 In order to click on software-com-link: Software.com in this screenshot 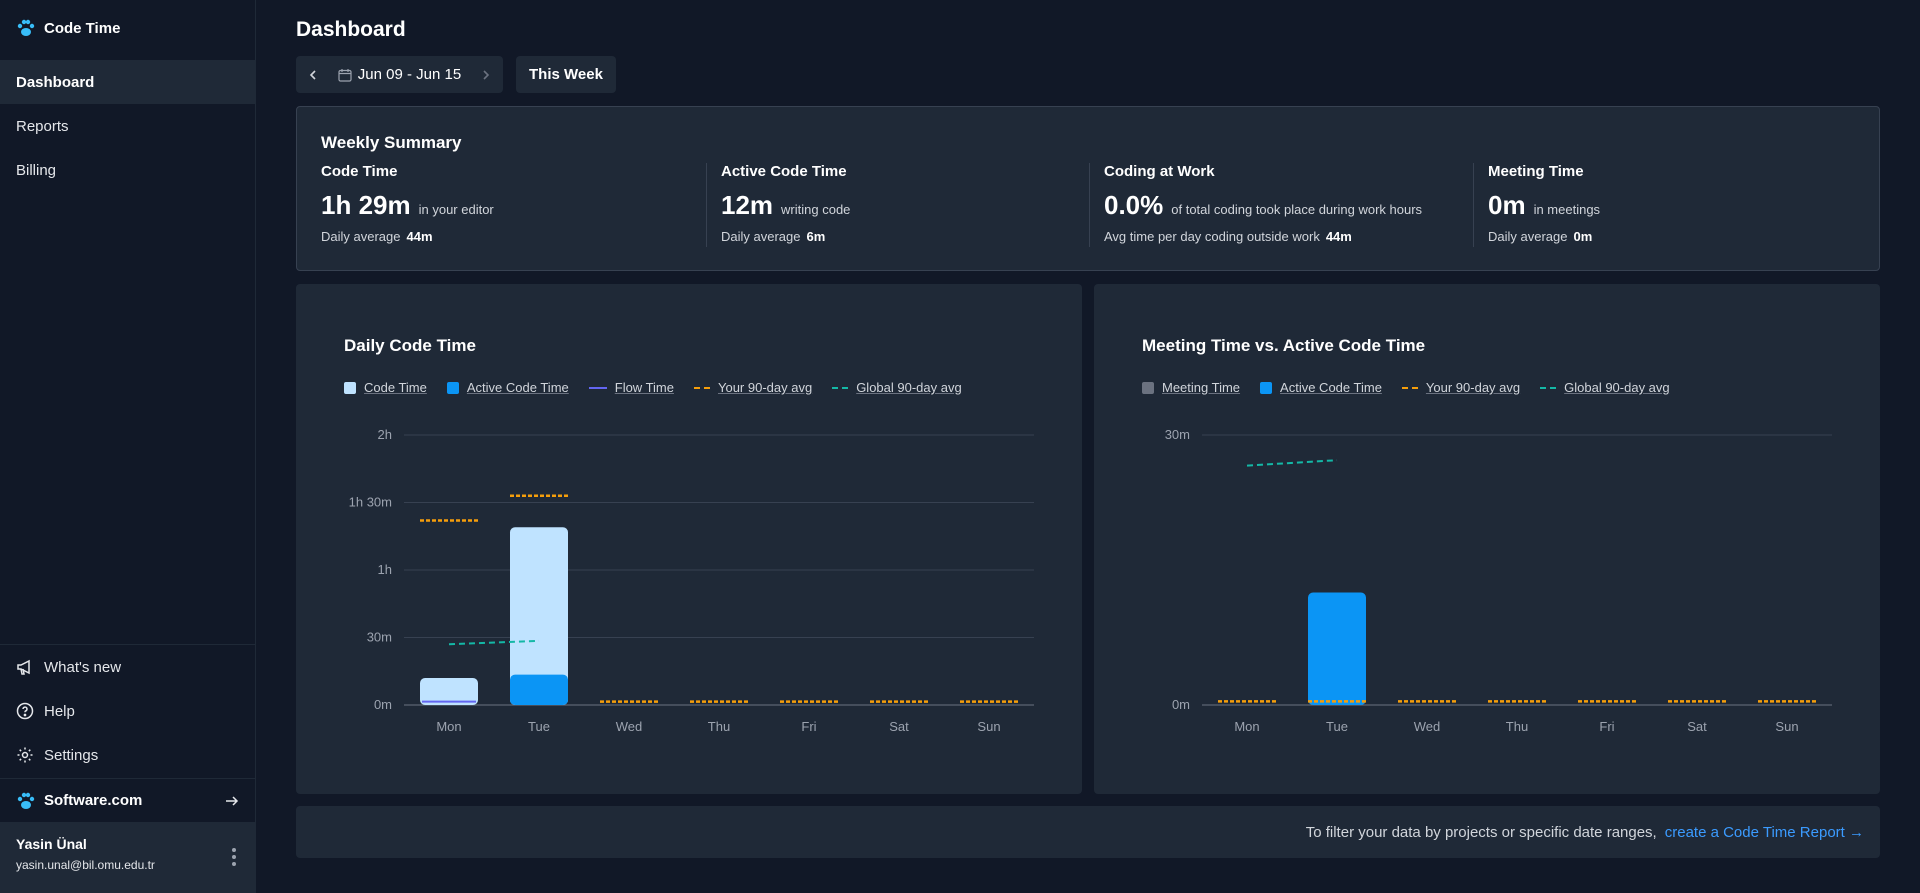, I will do `click(128, 800)`.